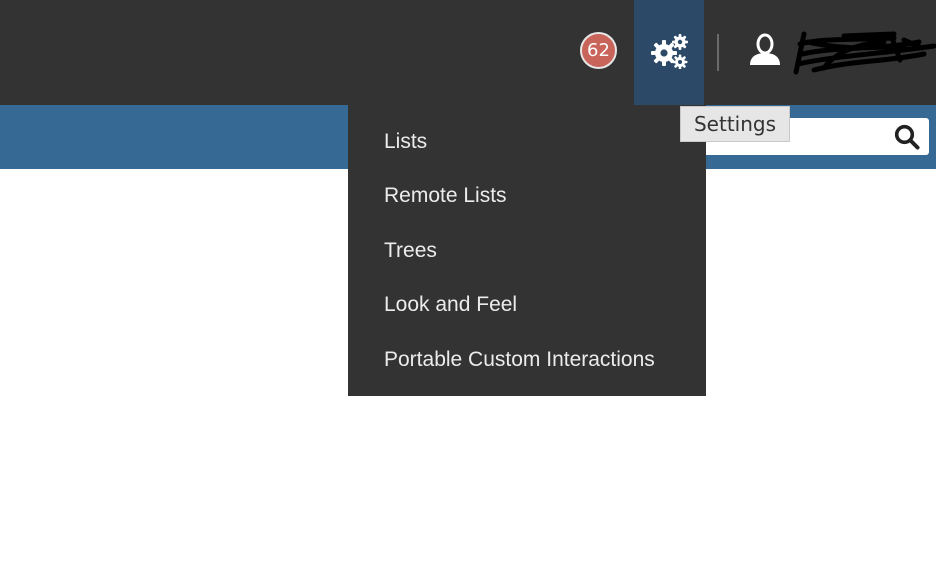  What do you see at coordinates (765, 49) in the screenshot?
I see `user-icon` at bounding box center [765, 49].